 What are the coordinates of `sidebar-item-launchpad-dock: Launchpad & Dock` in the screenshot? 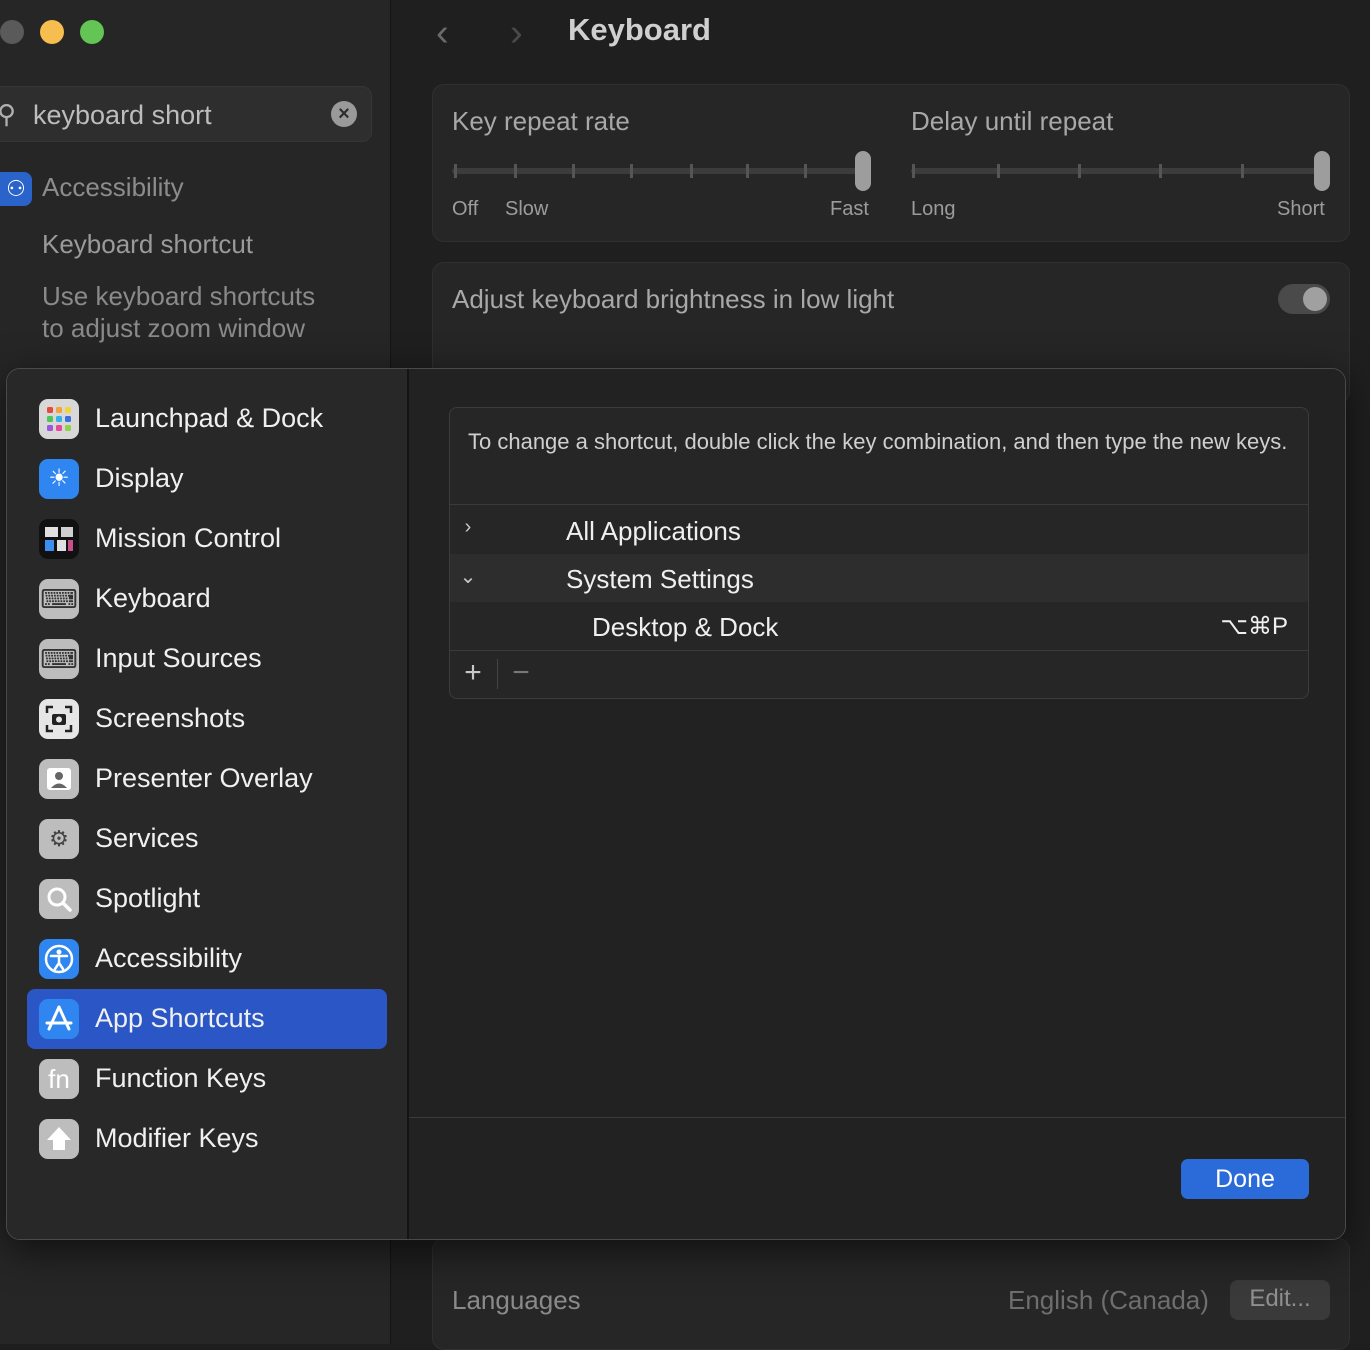 It's located at (207, 419).